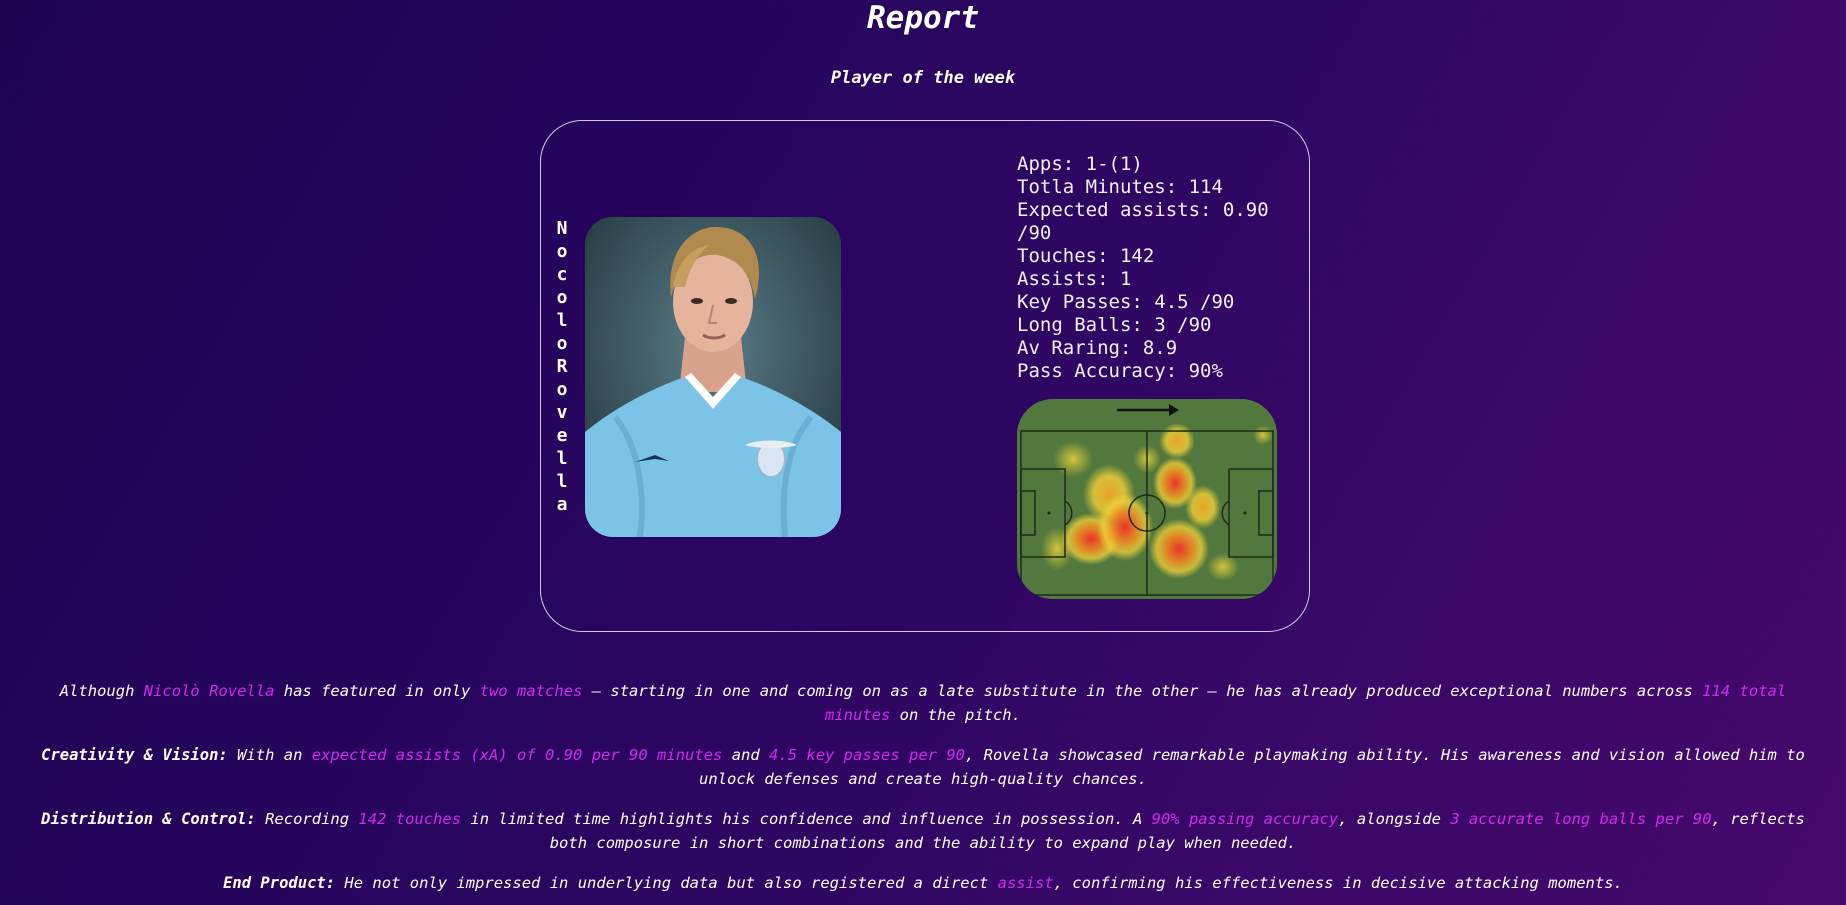 The height and width of the screenshot is (905, 1846). What do you see at coordinates (1149, 221) in the screenshot?
I see `stat-expected-assists: Expected assists: 0.90 /90` at bounding box center [1149, 221].